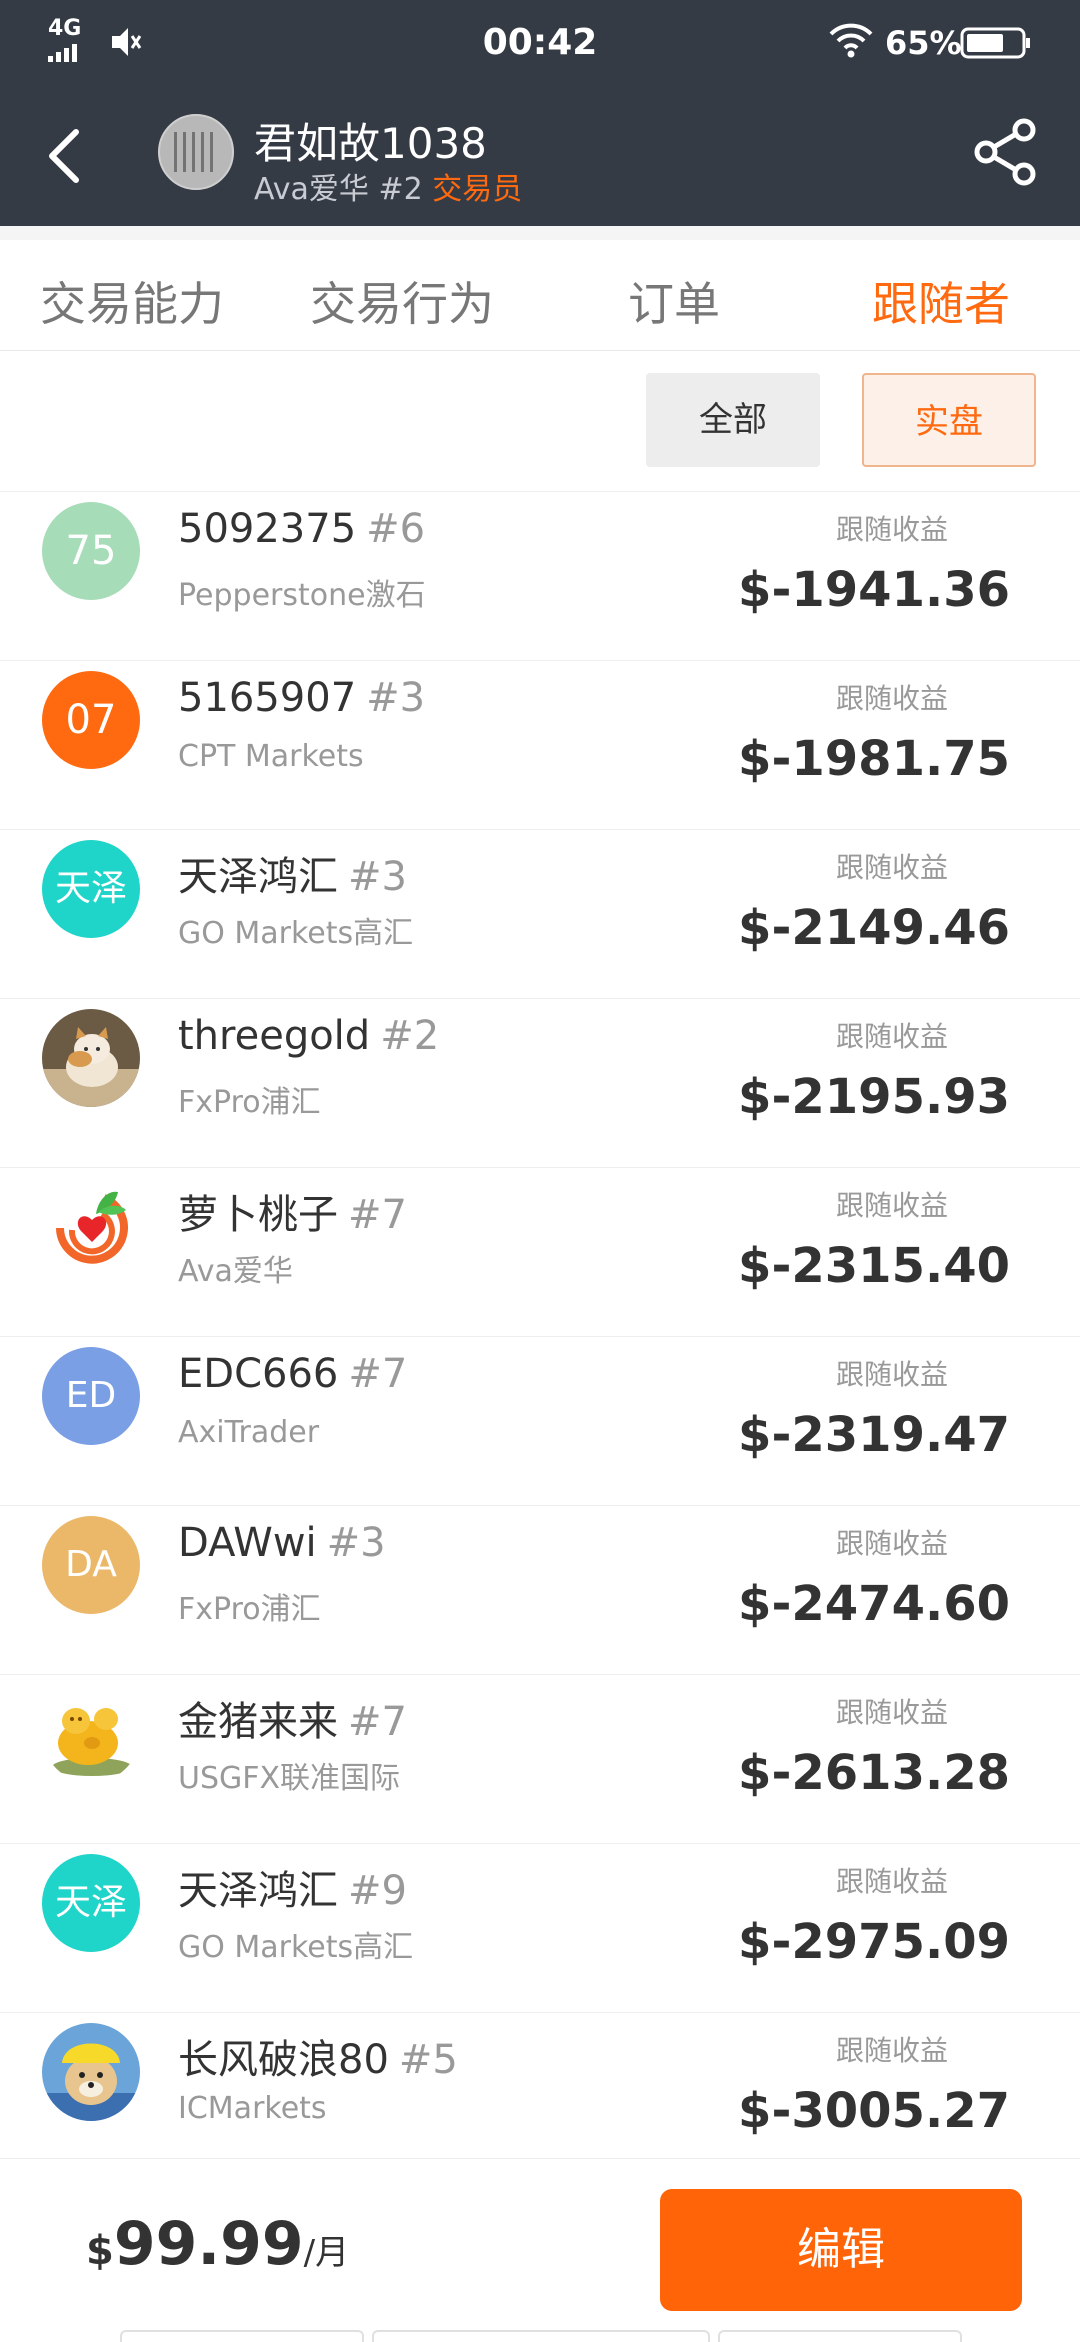 The height and width of the screenshot is (2342, 1080). What do you see at coordinates (540, 43) in the screenshot?
I see `status-bar: 4G 00:42 65%` at bounding box center [540, 43].